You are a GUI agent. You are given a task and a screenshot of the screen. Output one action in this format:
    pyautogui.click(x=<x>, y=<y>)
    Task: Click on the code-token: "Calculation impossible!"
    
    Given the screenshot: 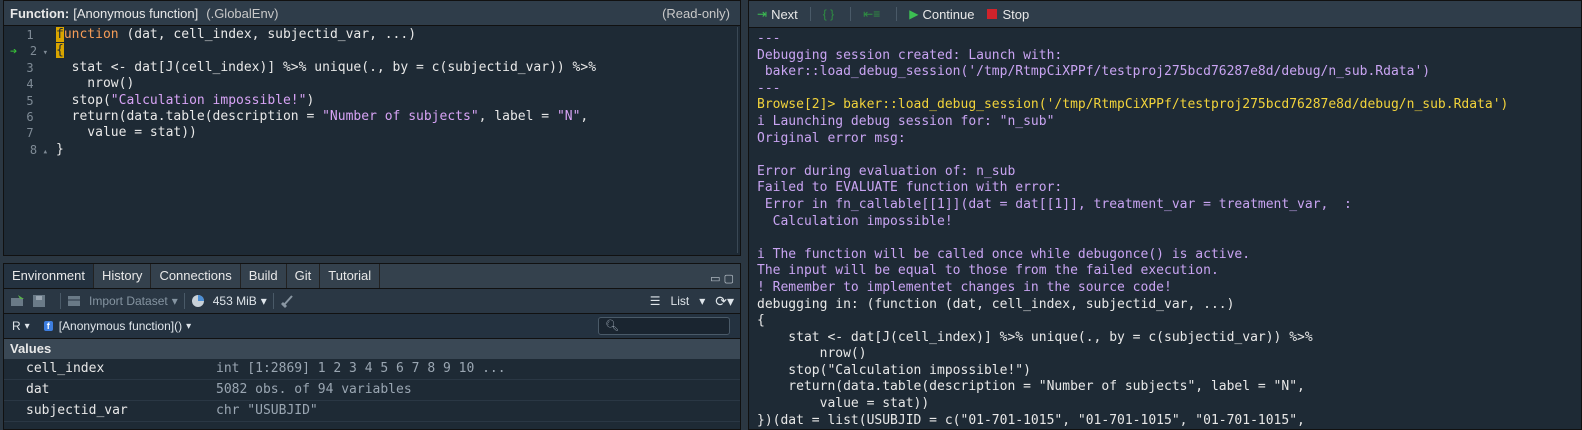 What is the action you would take?
    pyautogui.click(x=208, y=100)
    